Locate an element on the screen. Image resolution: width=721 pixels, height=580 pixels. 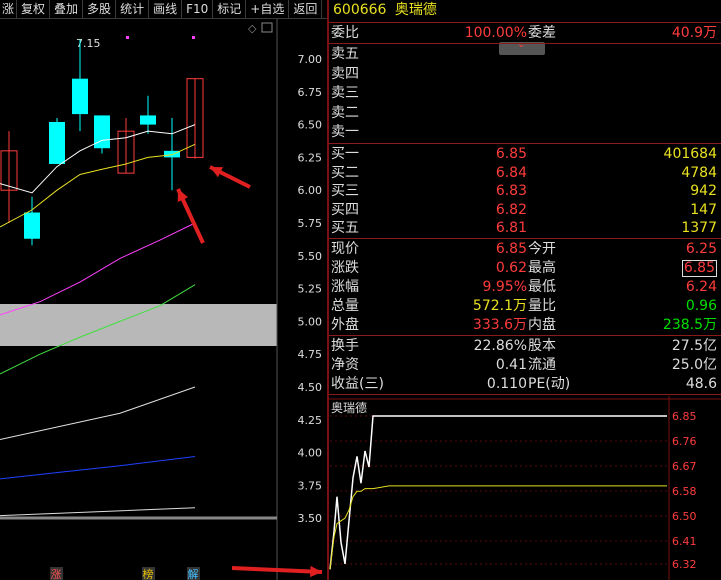
row-value-2: 6.24 is located at coordinates (701, 287).